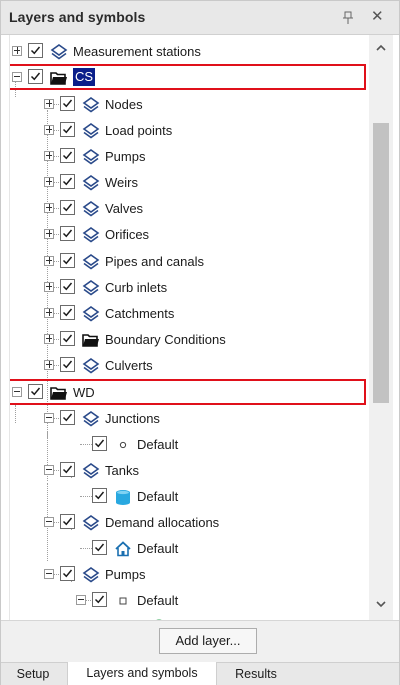 This screenshot has height=685, width=400. What do you see at coordinates (123, 601) in the screenshot?
I see `small-square-icon` at bounding box center [123, 601].